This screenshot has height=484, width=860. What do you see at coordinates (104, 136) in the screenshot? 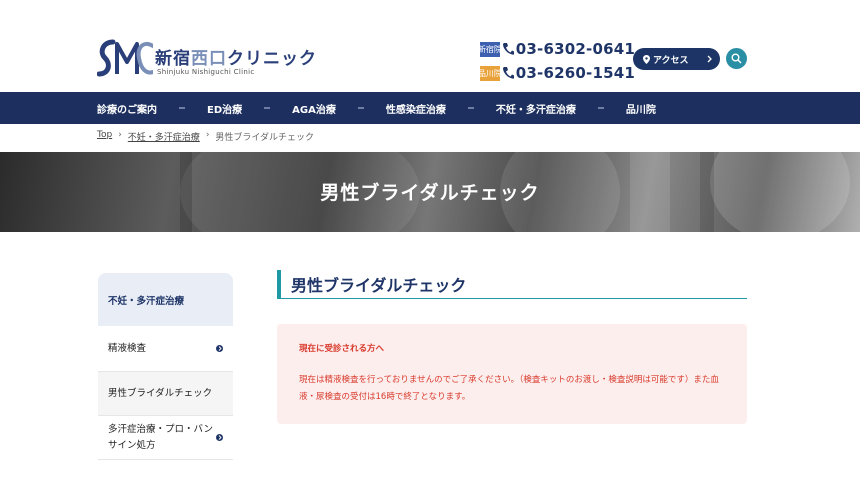
I see `breadcrumb-top: Top` at bounding box center [104, 136].